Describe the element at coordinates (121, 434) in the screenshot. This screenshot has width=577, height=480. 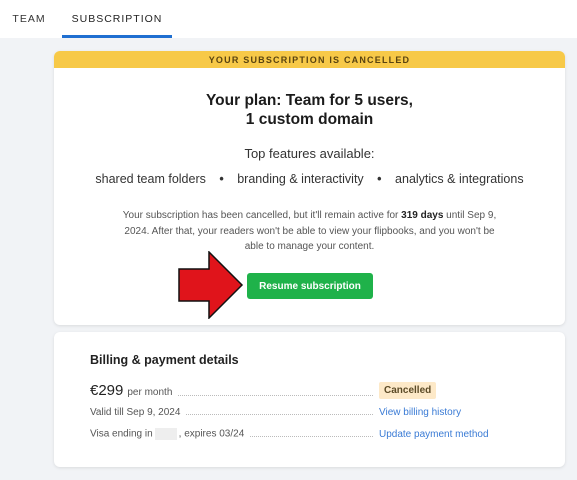
I see `card-prefix: Visa ending in` at that location.